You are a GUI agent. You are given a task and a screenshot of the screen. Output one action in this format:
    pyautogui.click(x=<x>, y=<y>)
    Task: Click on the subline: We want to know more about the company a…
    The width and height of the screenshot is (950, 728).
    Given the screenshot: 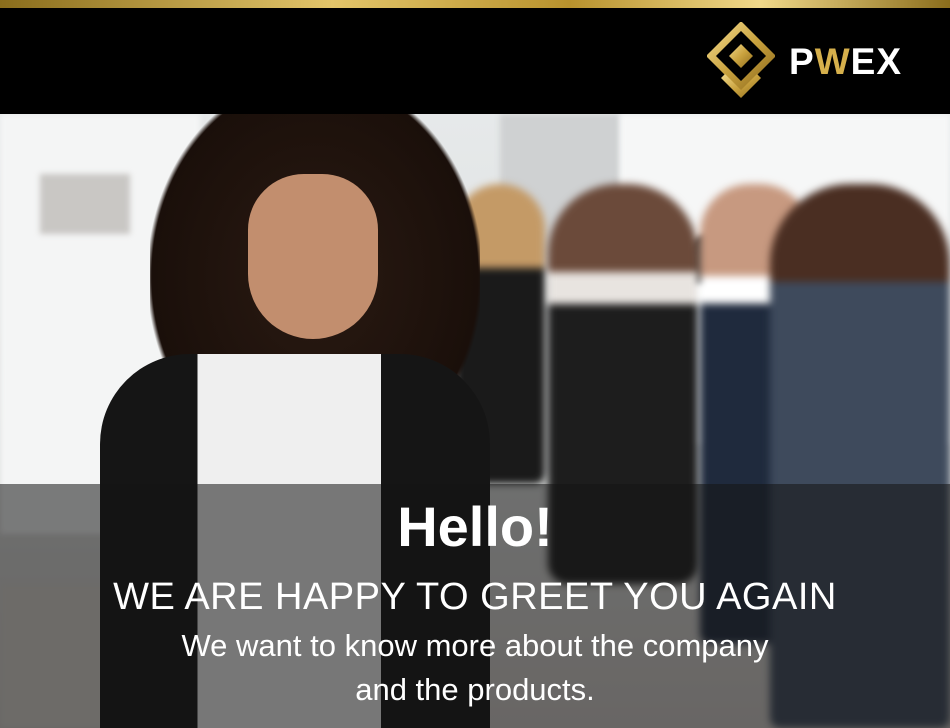 What is the action you would take?
    pyautogui.click(x=475, y=668)
    